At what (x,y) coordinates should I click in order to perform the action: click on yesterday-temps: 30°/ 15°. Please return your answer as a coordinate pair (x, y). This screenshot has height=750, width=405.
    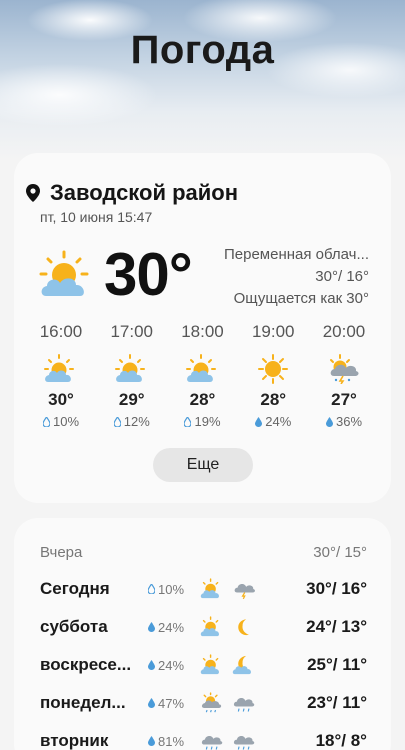
    Looking at the image, I should click on (340, 552).